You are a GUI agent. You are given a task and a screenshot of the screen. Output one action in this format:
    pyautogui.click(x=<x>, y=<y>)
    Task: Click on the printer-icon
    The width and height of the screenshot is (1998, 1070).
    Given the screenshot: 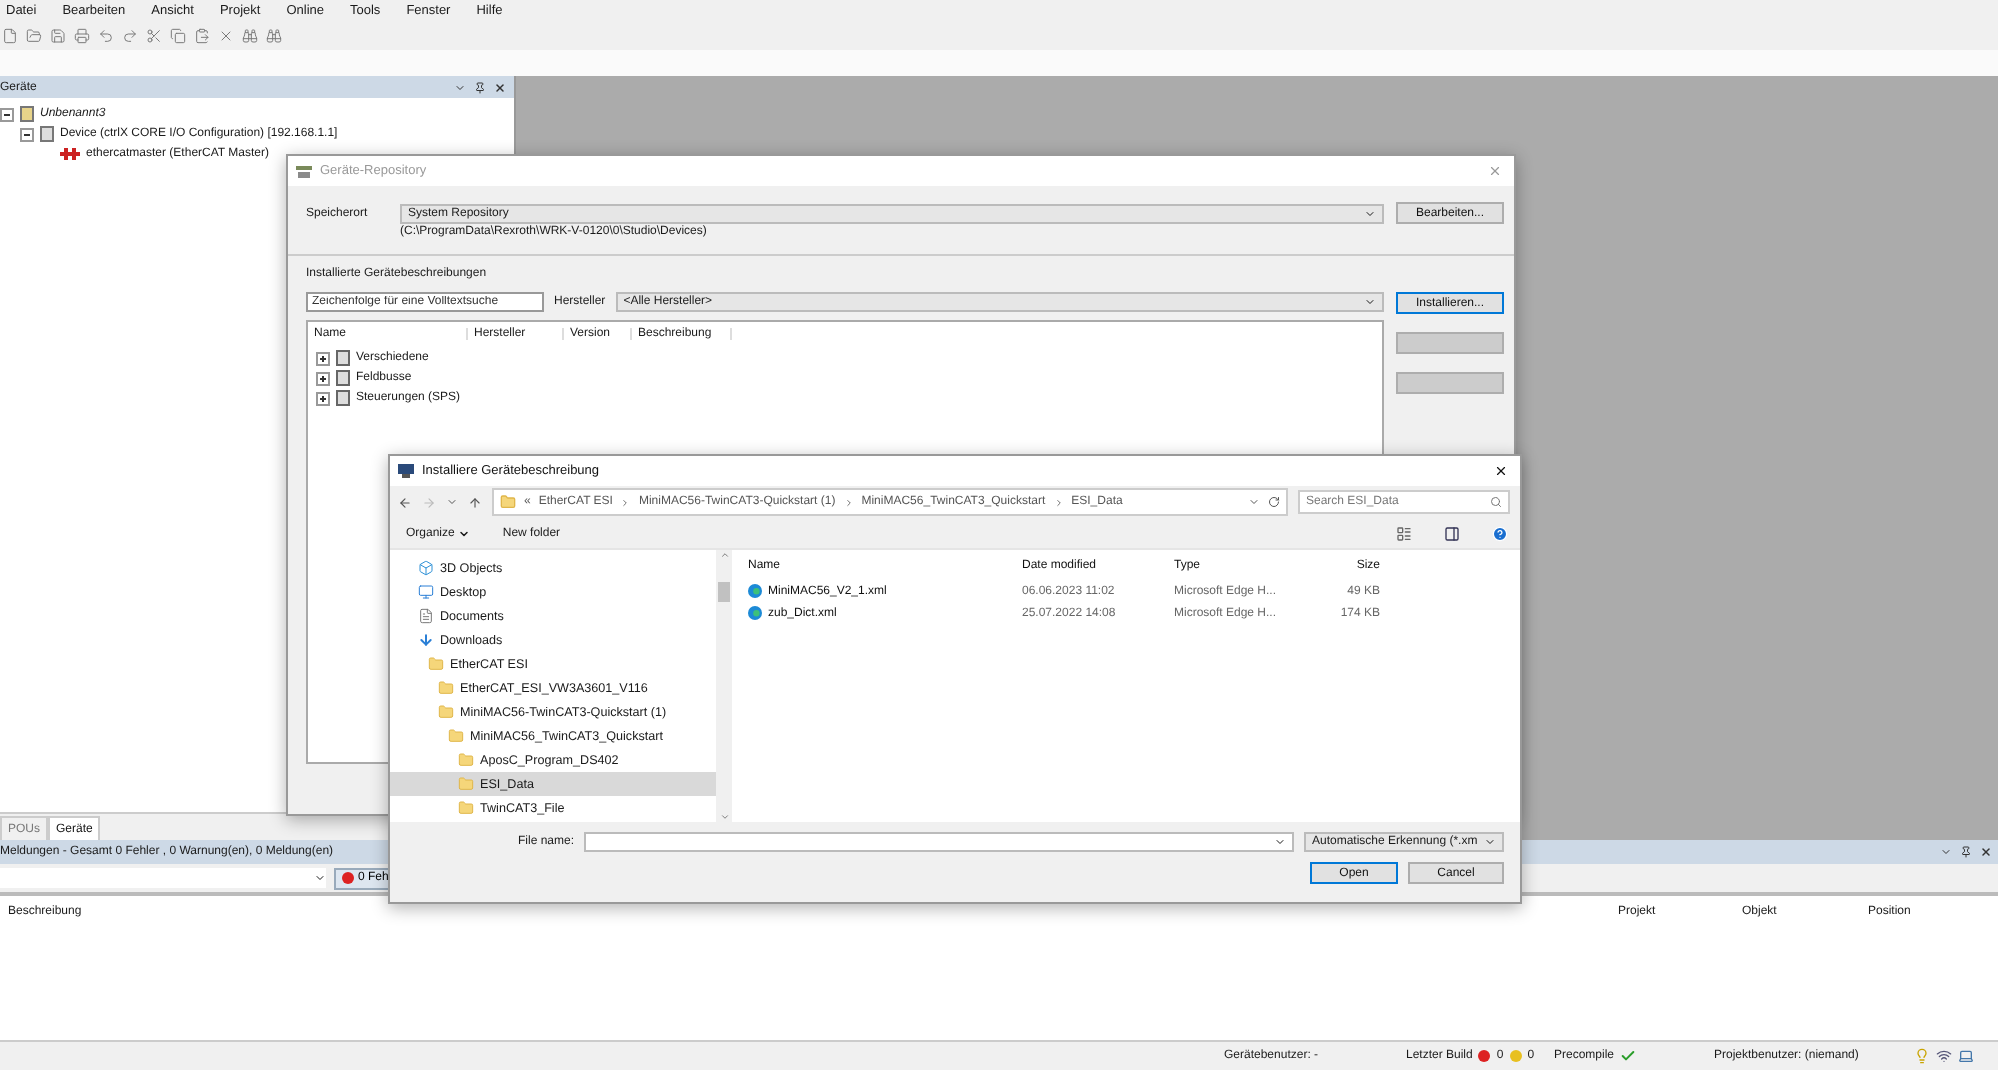 What is the action you would take?
    pyautogui.click(x=82, y=36)
    